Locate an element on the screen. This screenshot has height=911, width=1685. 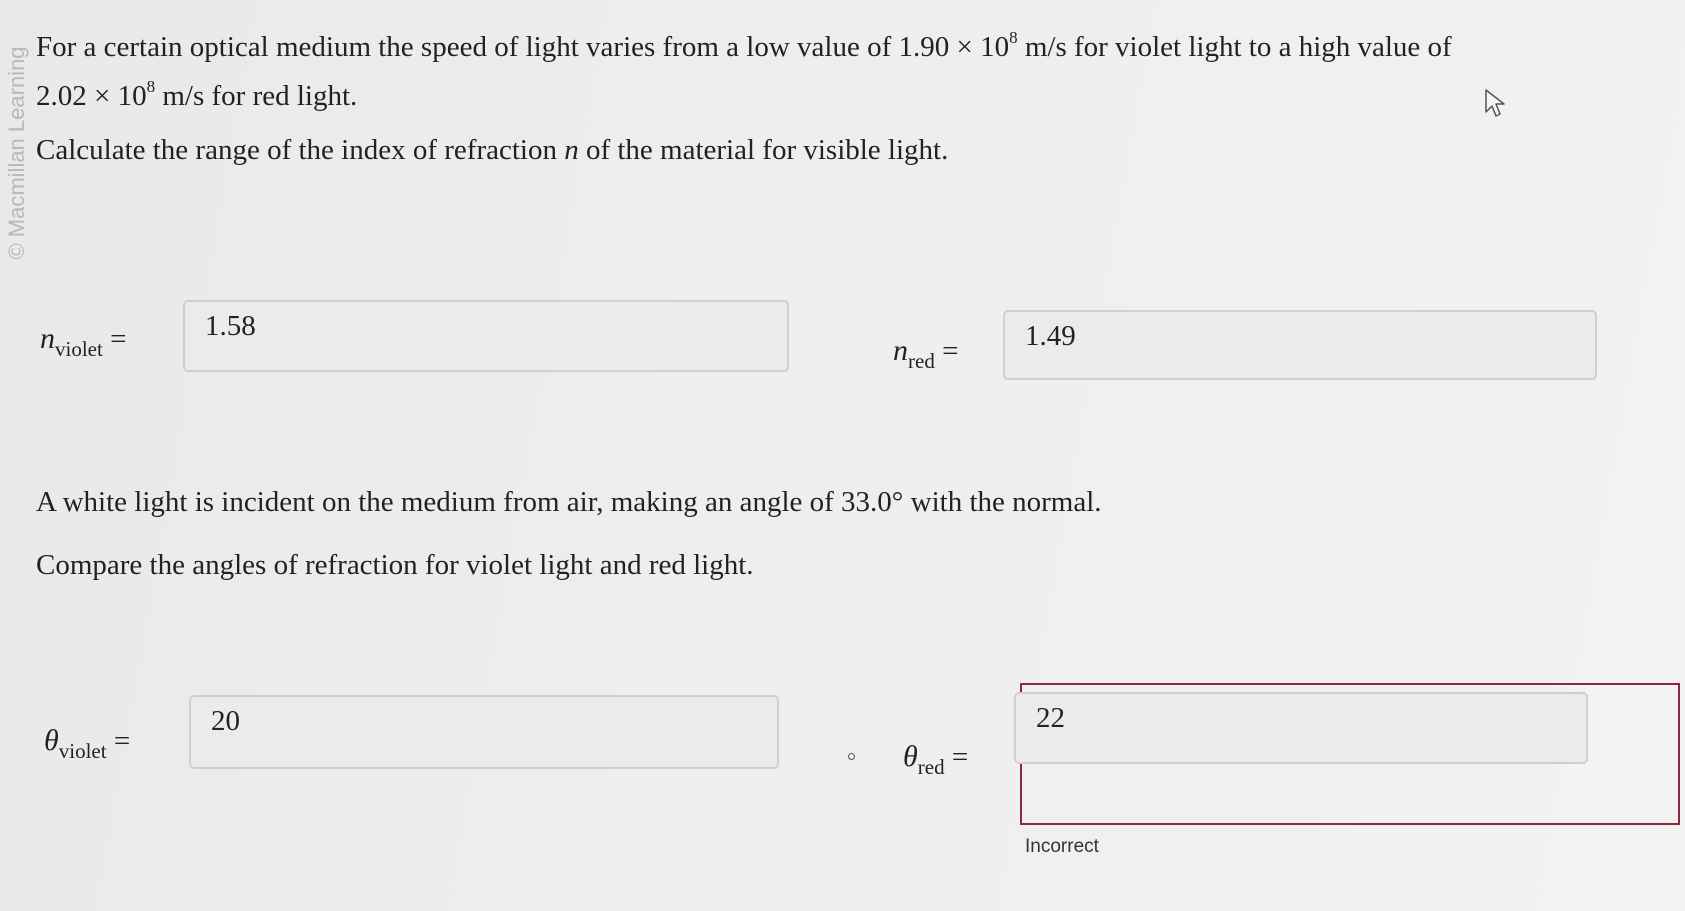
n-red-label: nred = is located at coordinates (926, 353).